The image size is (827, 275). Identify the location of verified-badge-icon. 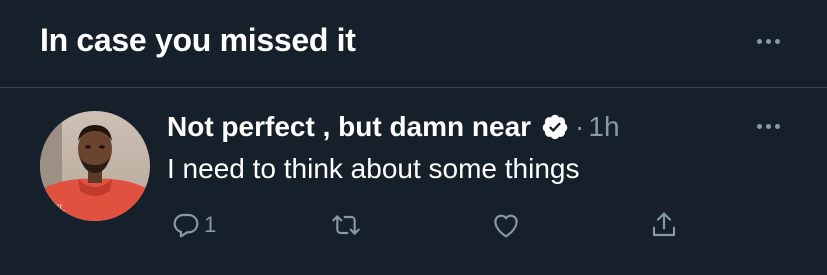
(555, 127).